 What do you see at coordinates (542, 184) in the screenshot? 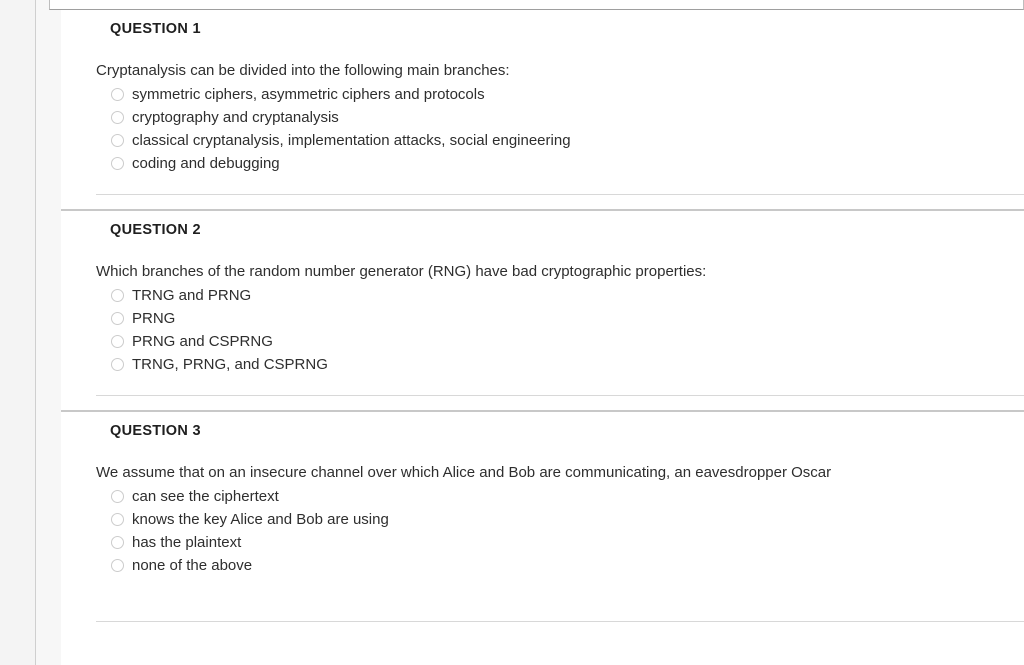
I see `question-1-spacer` at bounding box center [542, 184].